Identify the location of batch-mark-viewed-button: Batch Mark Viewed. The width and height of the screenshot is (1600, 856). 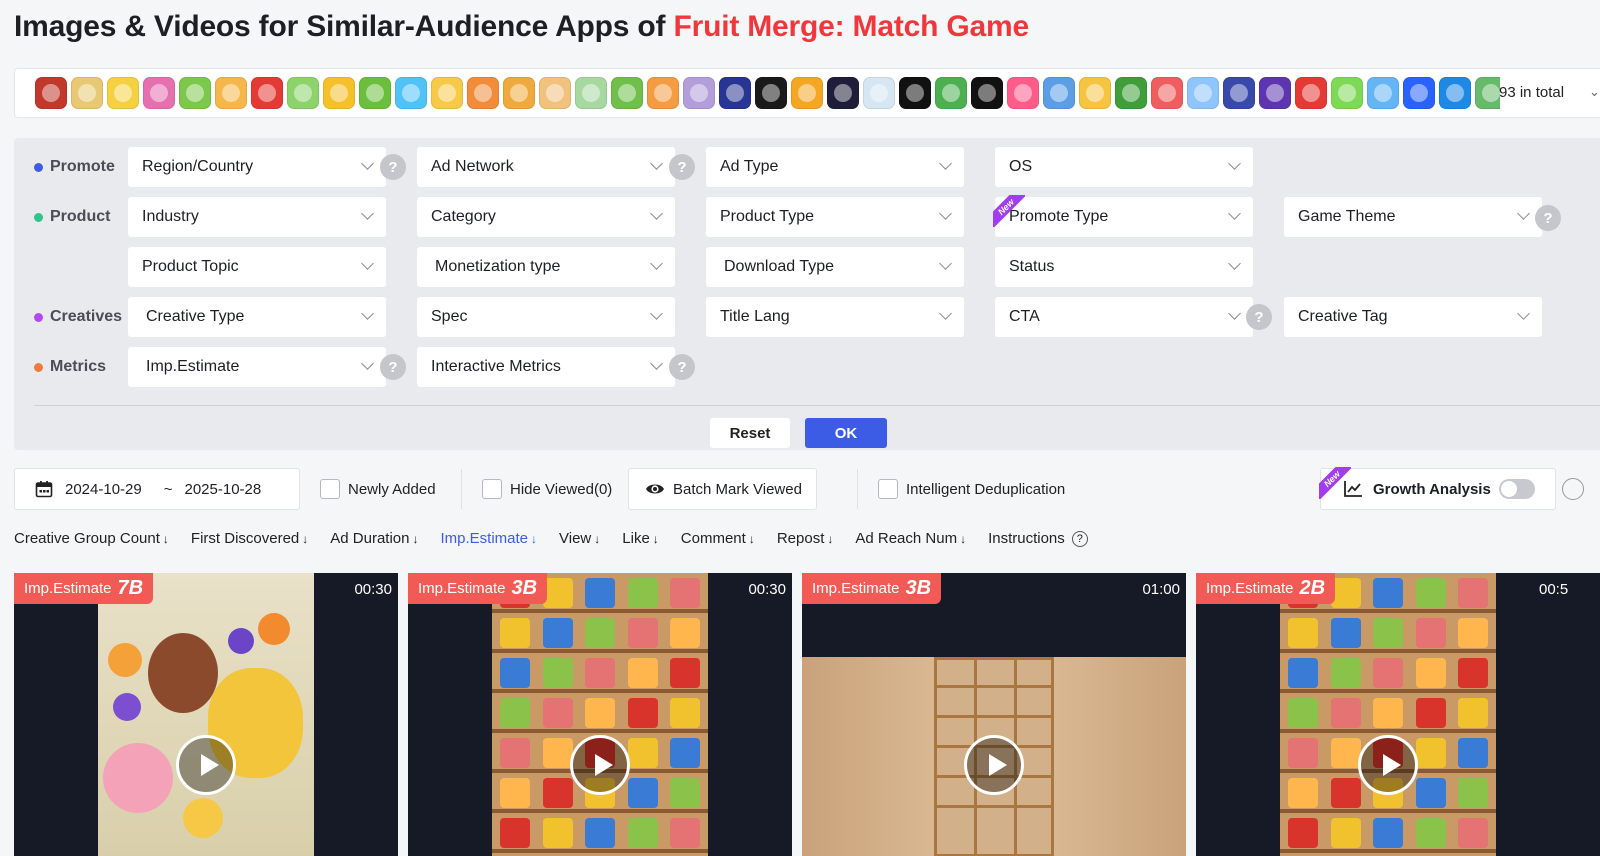
(722, 489).